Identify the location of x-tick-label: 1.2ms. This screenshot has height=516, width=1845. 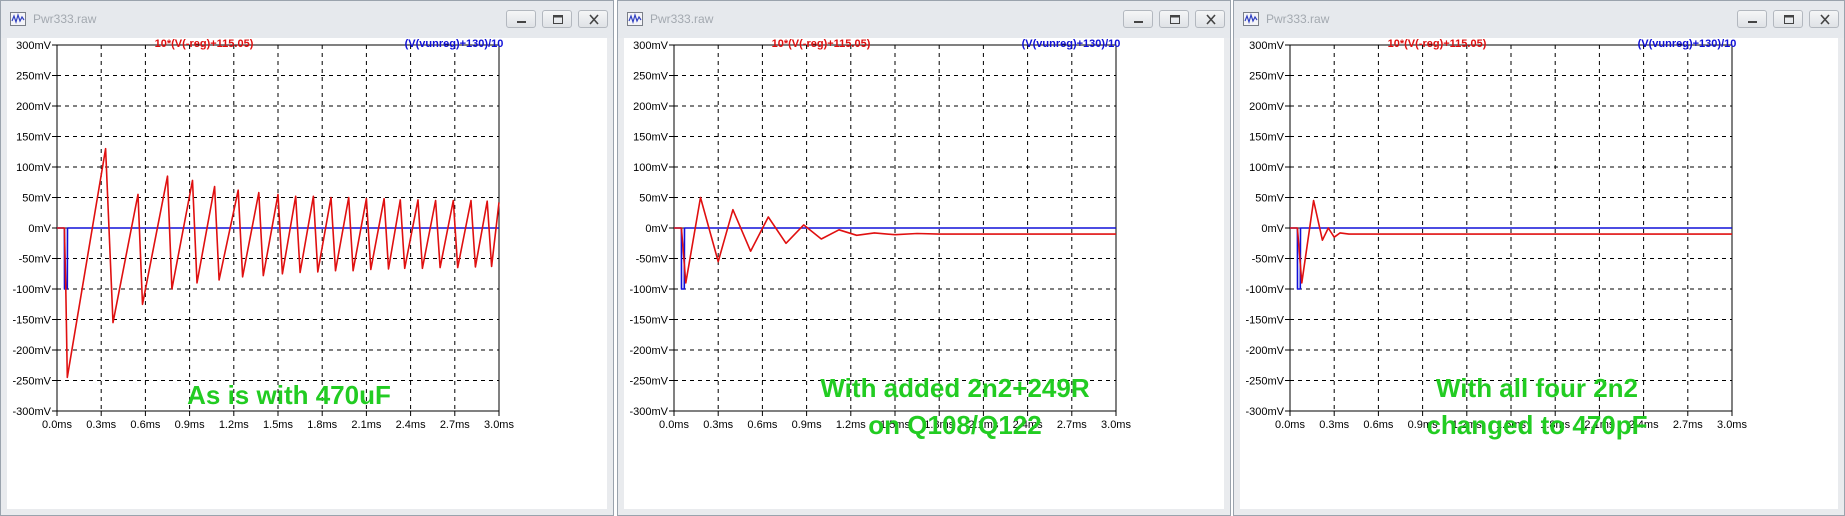
(234, 425).